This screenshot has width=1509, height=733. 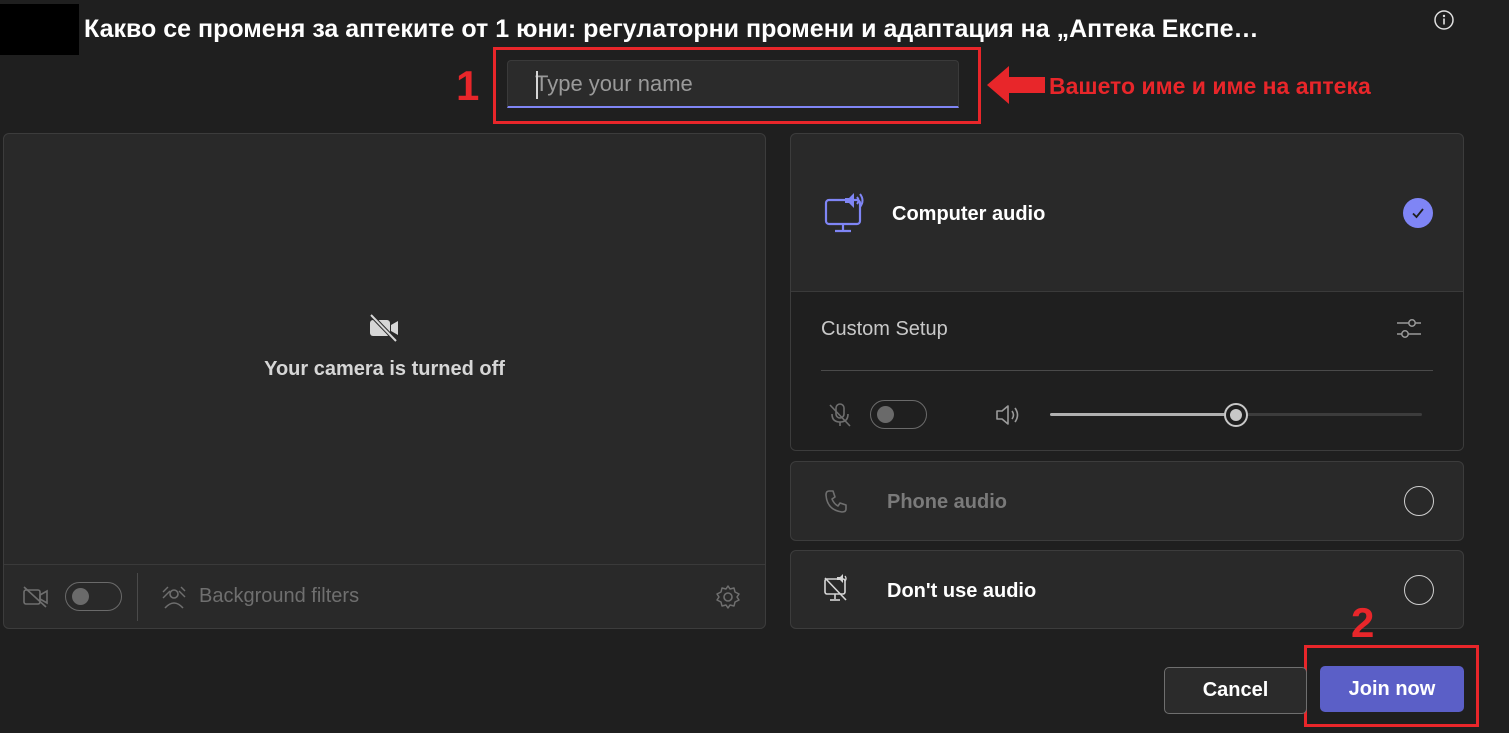 What do you see at coordinates (962, 591) in the screenshot?
I see `dont-use-audio-label: Don't use audio` at bounding box center [962, 591].